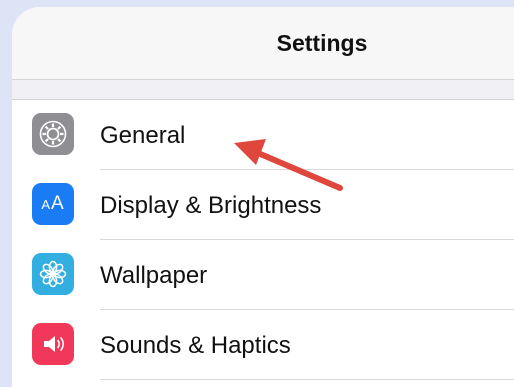 The height and width of the screenshot is (387, 514). Describe the element at coordinates (57, 203) in the screenshot. I see `icon-text-large: A` at that location.